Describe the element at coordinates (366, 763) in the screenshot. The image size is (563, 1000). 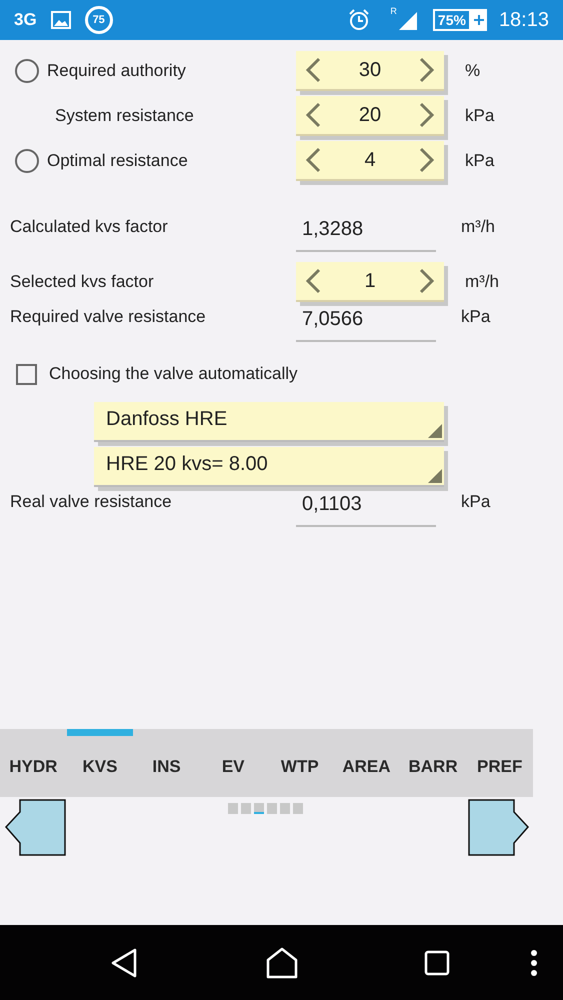
I see `tab: AREA` at that location.